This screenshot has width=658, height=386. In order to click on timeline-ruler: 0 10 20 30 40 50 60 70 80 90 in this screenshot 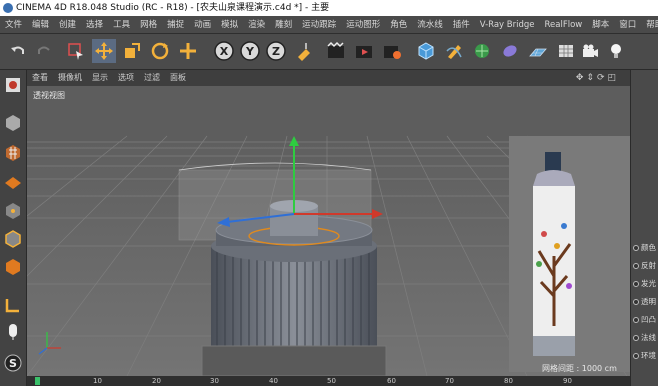, I will do `click(328, 381)`.